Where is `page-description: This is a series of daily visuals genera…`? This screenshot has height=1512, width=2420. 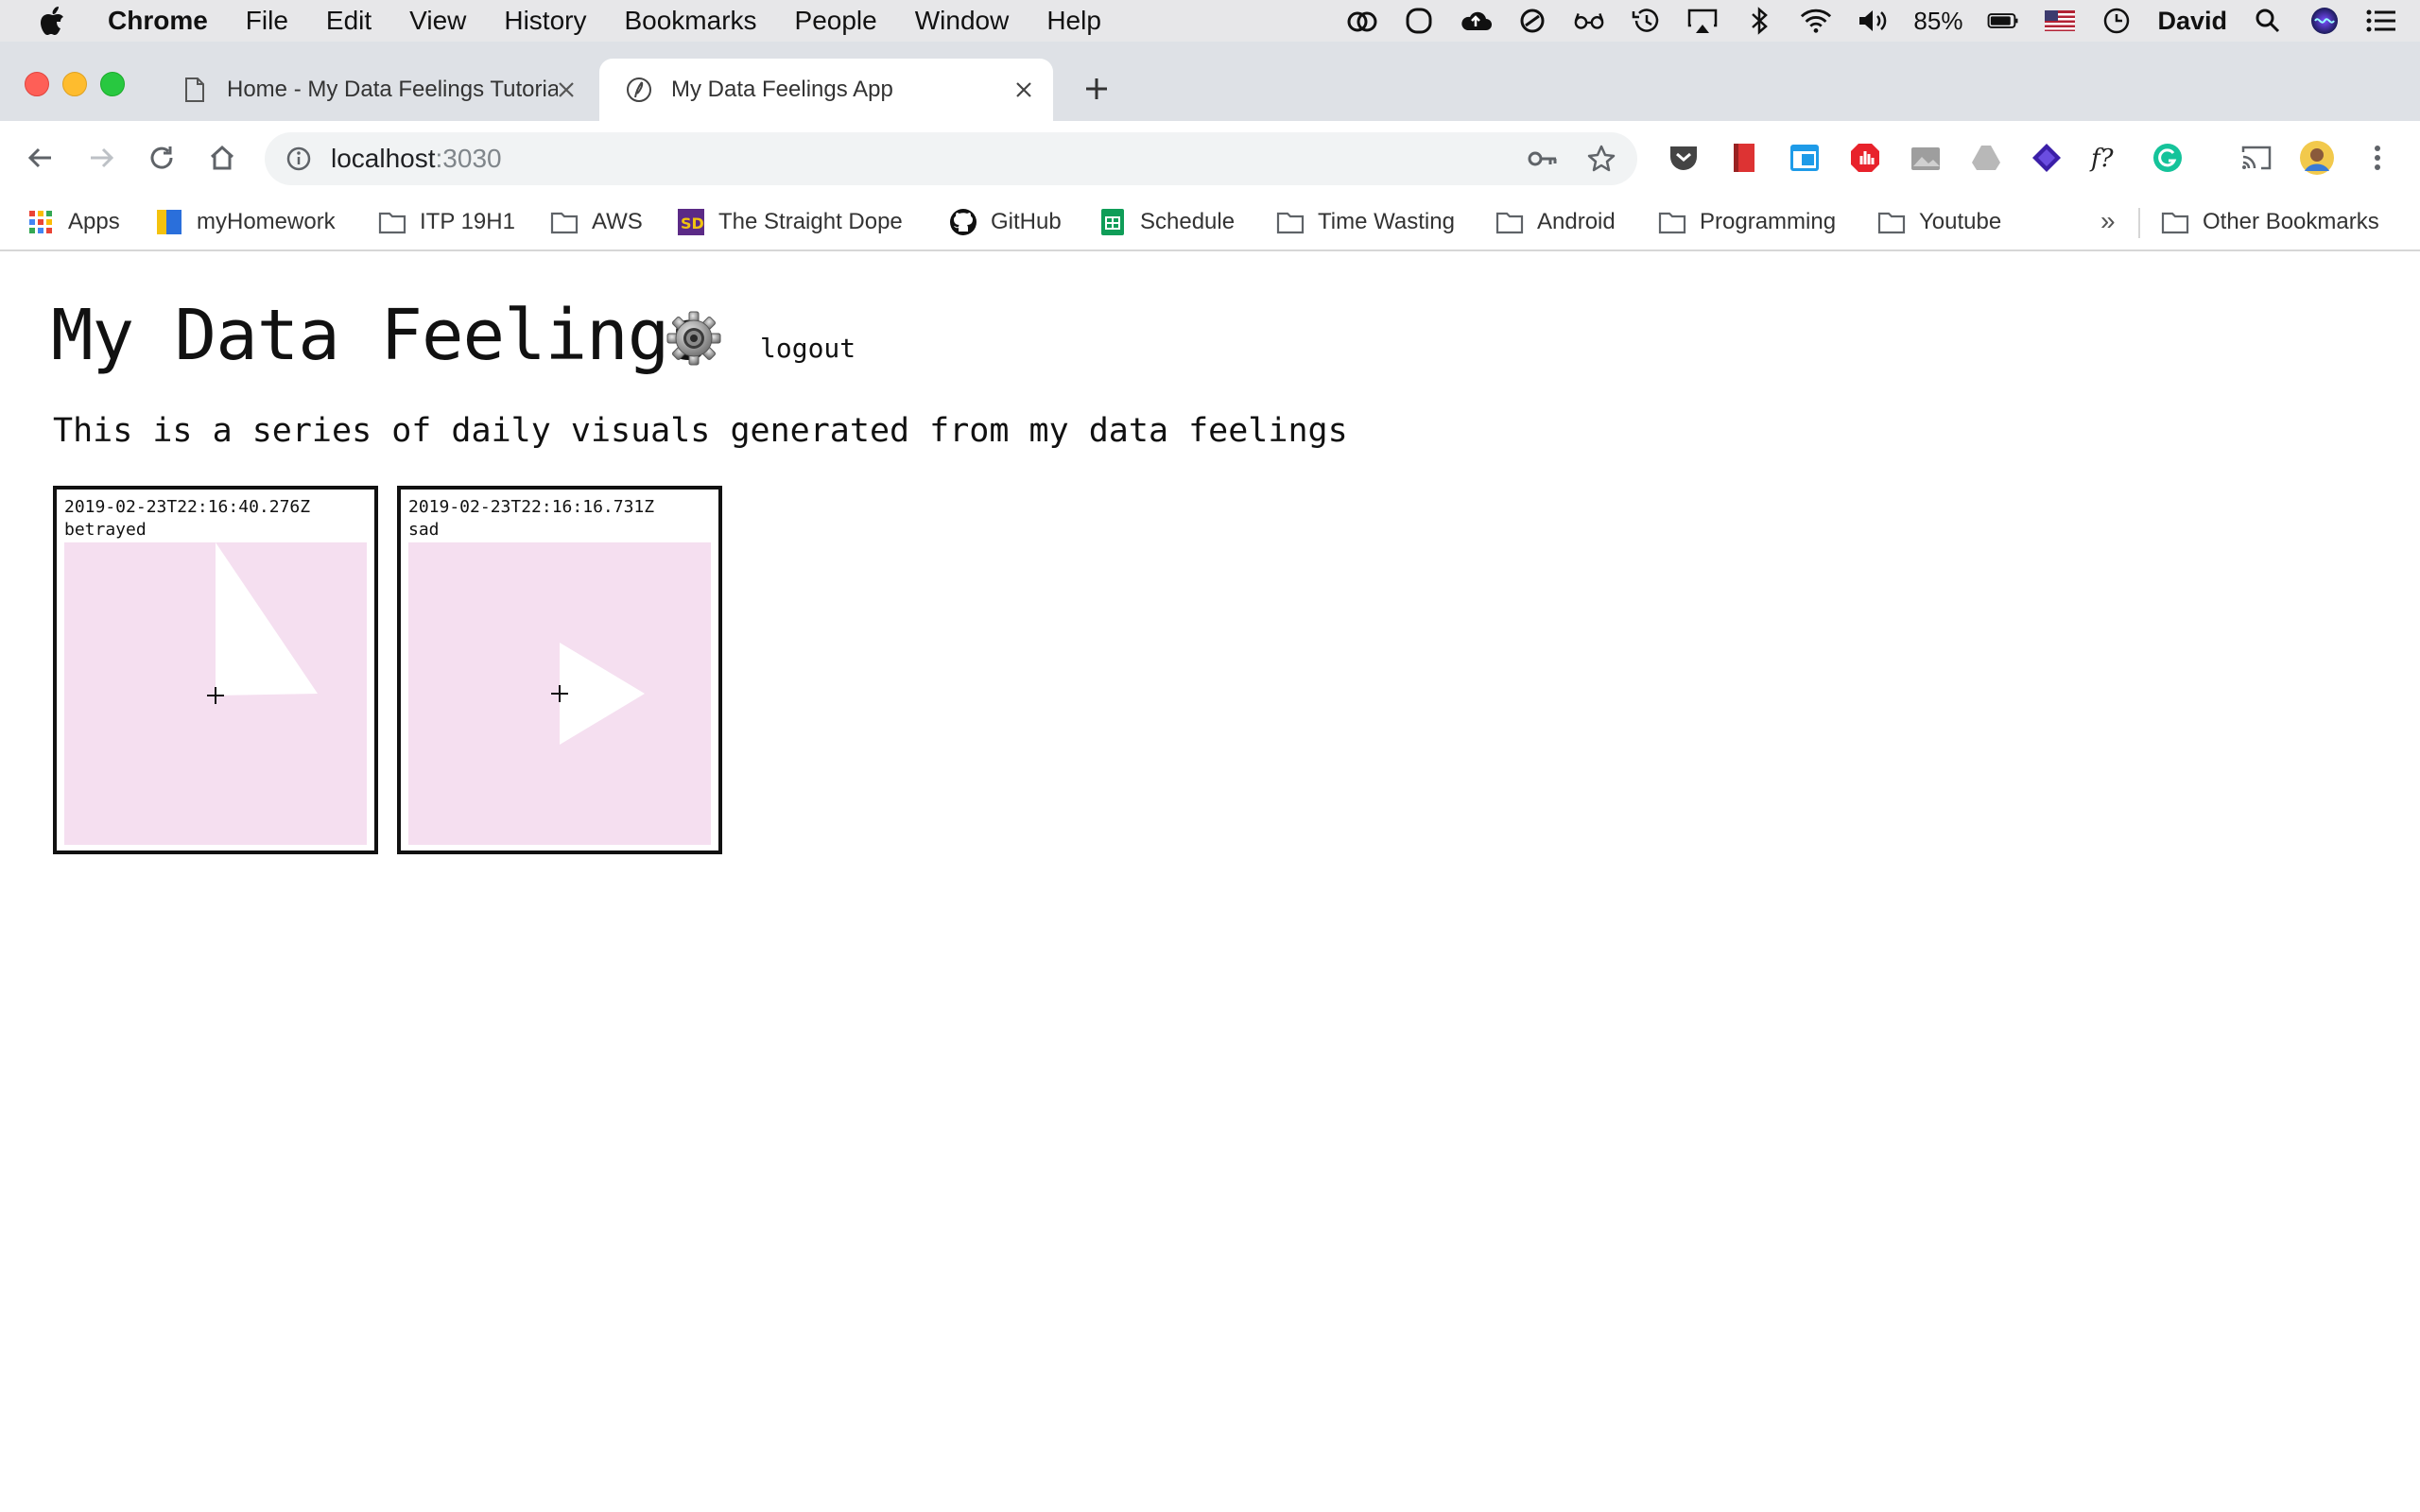 page-description: This is a series of daily visuals genera… is located at coordinates (700, 431).